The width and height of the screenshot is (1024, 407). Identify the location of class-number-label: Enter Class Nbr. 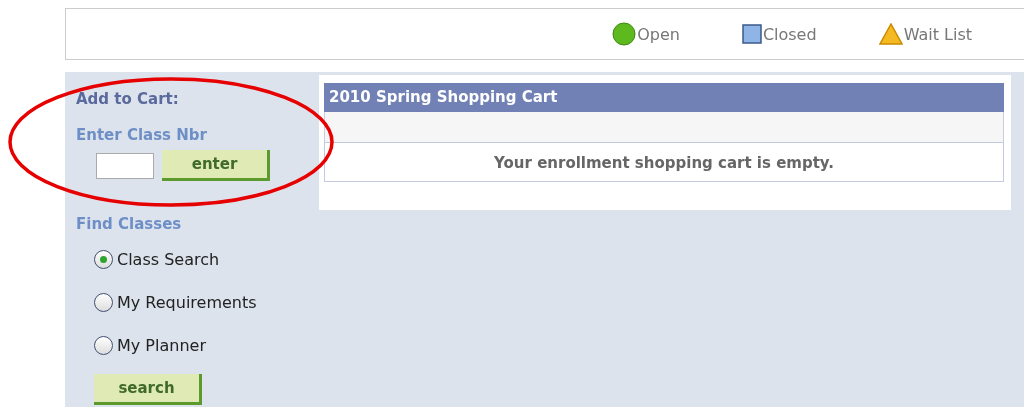
(142, 135).